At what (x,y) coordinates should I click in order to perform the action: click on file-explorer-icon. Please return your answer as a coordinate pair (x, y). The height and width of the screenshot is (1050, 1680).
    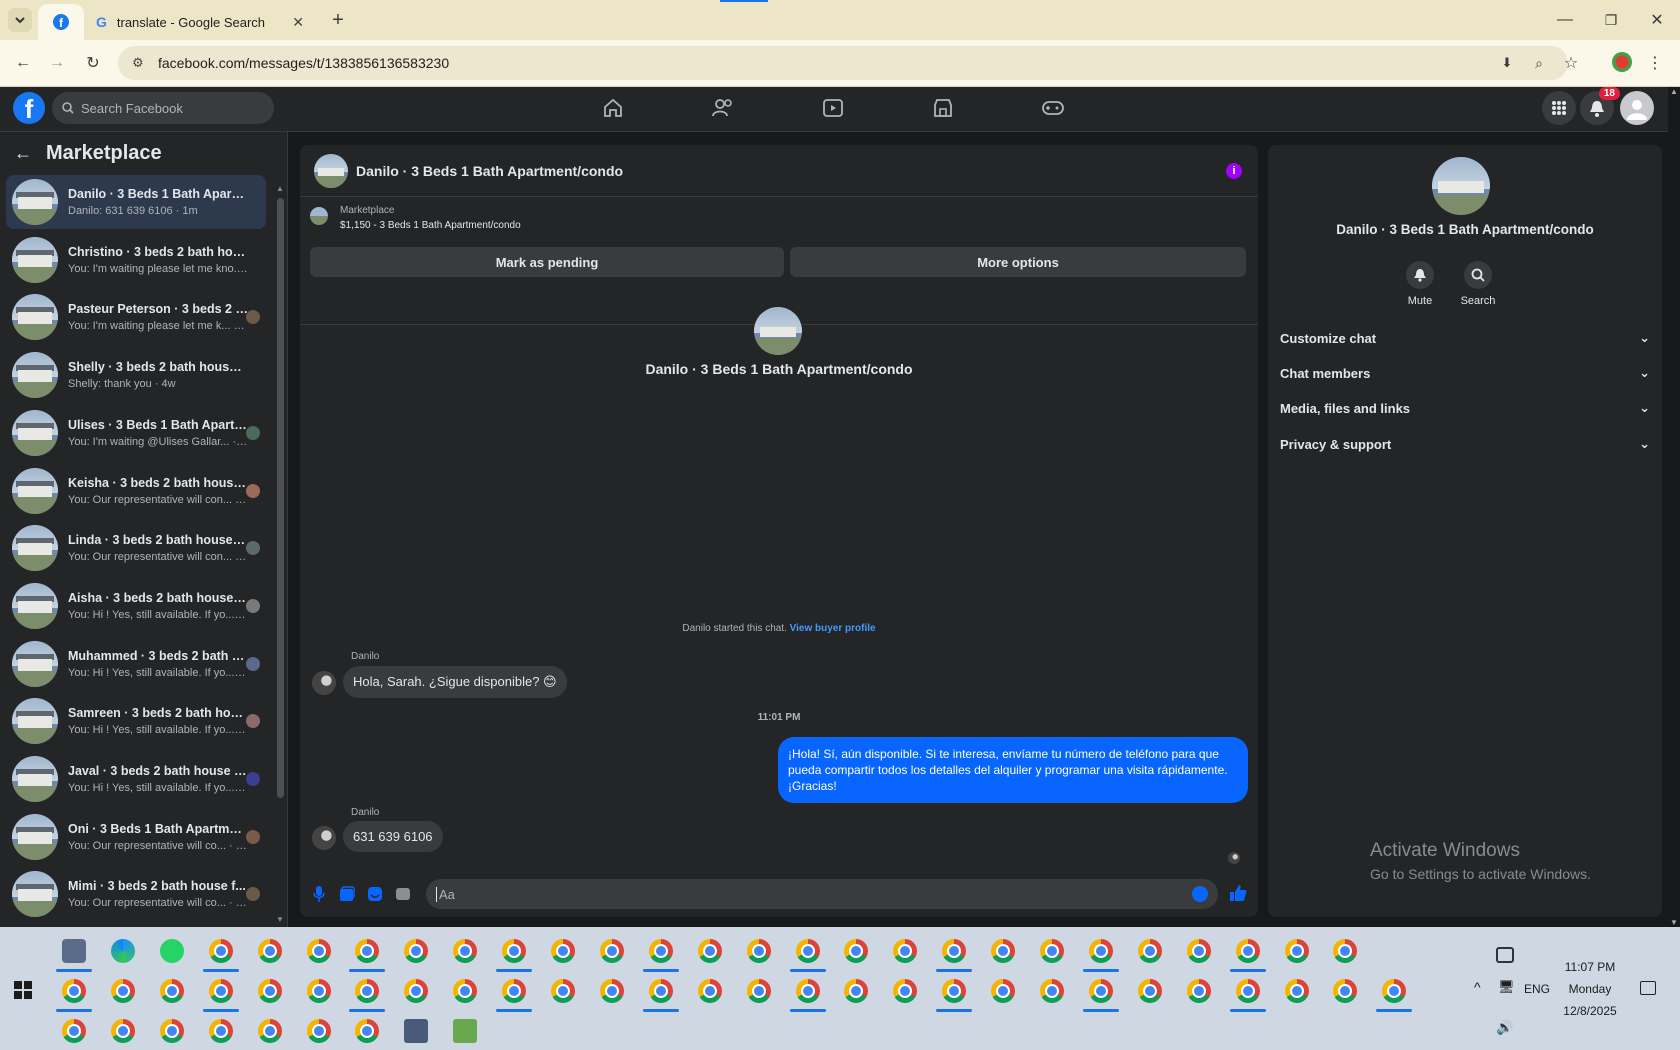
    Looking at the image, I should click on (74, 951).